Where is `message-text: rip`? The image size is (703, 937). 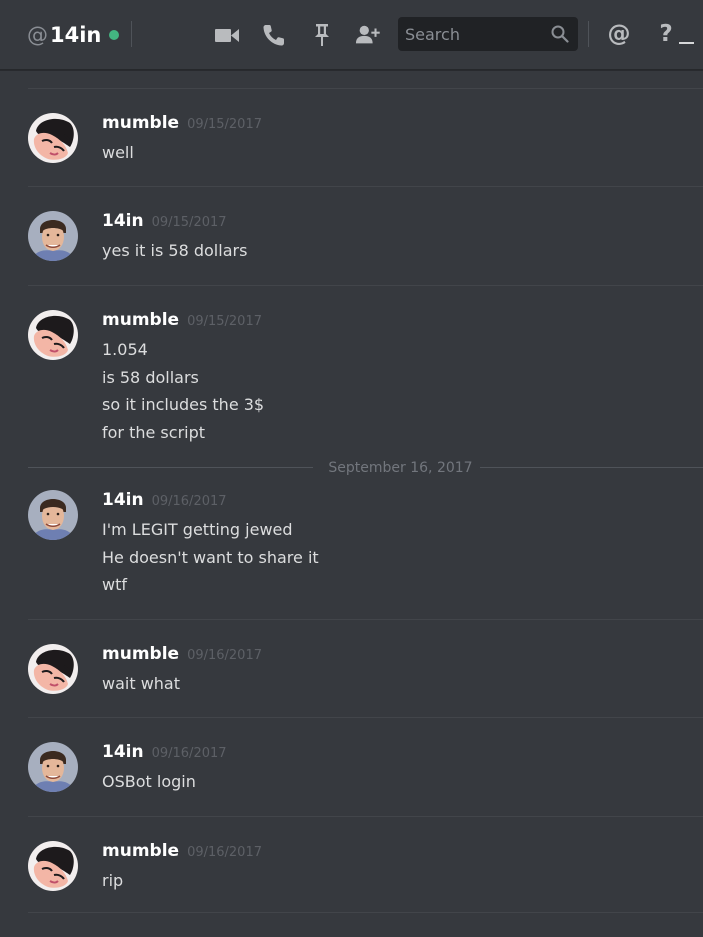
message-text: rip is located at coordinates (113, 880).